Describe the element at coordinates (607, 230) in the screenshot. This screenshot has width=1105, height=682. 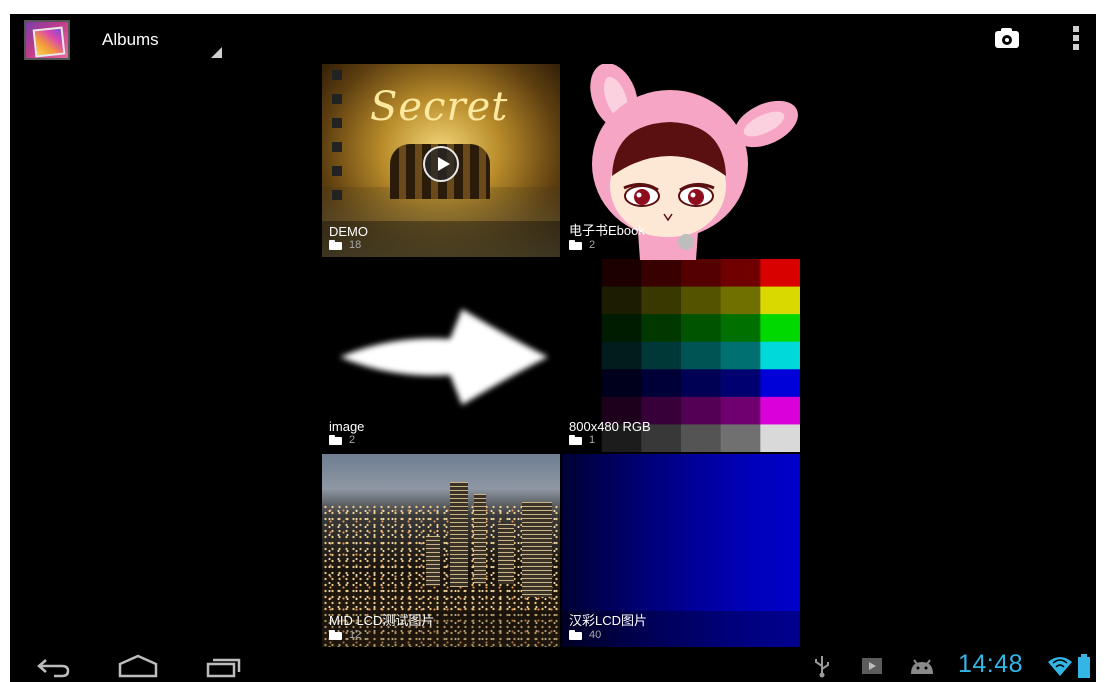
I see `album-name: 电子书Ebook` at that location.